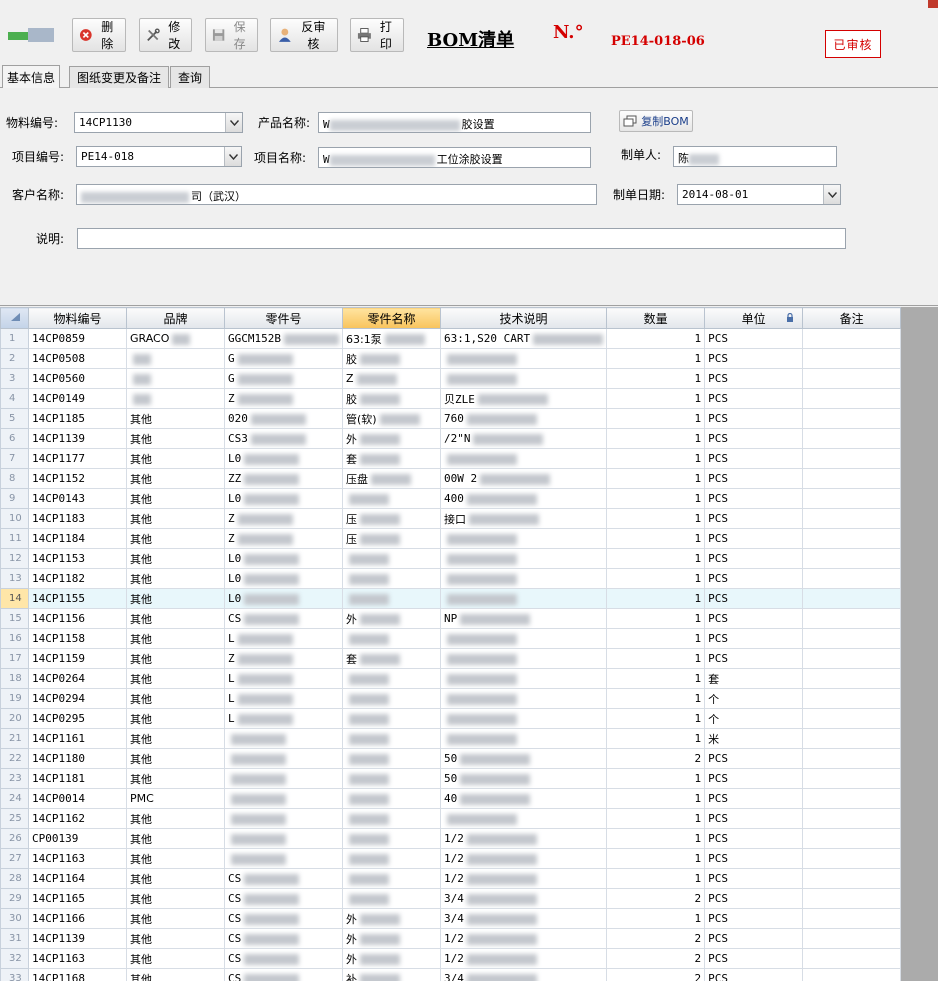 Image resolution: width=938 pixels, height=981 pixels. What do you see at coordinates (451, 738) in the screenshot?
I see `table-row: 21 14CP1161 其他 1 米` at bounding box center [451, 738].